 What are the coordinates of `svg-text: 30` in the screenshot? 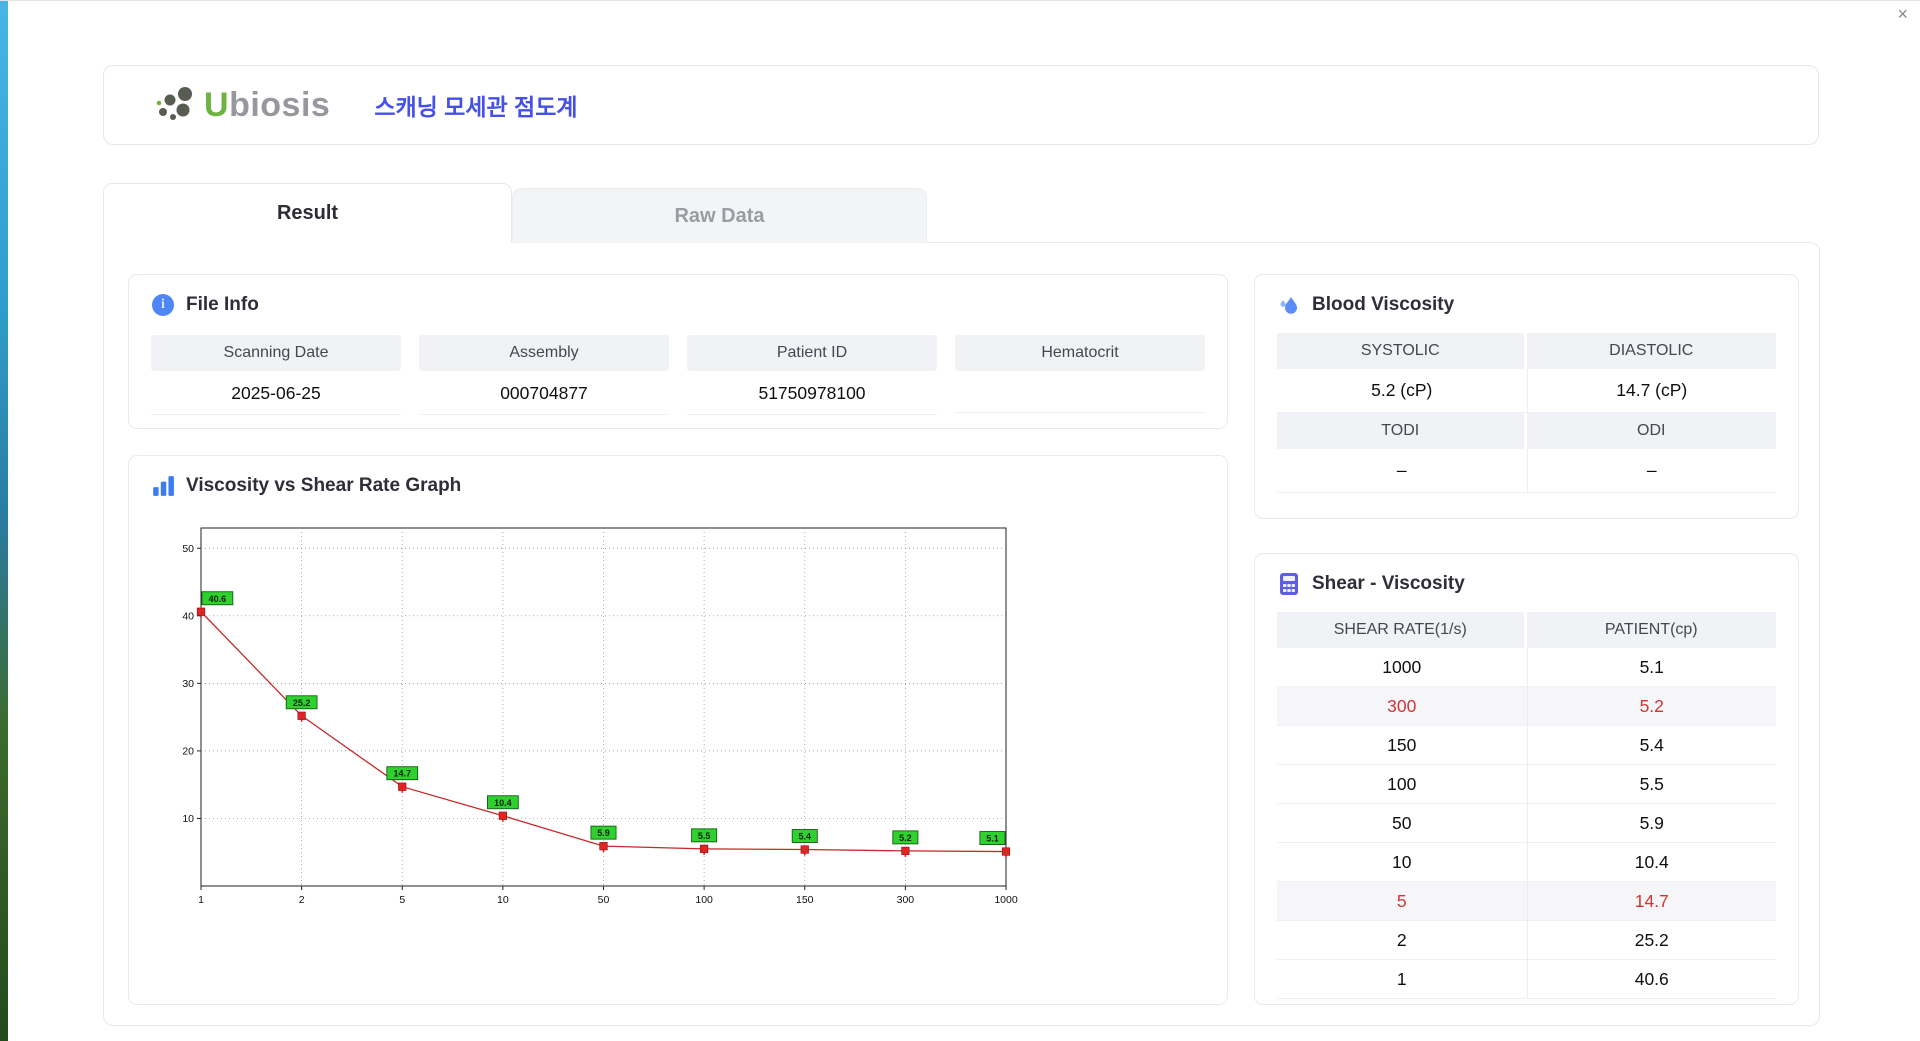 It's located at (188, 684).